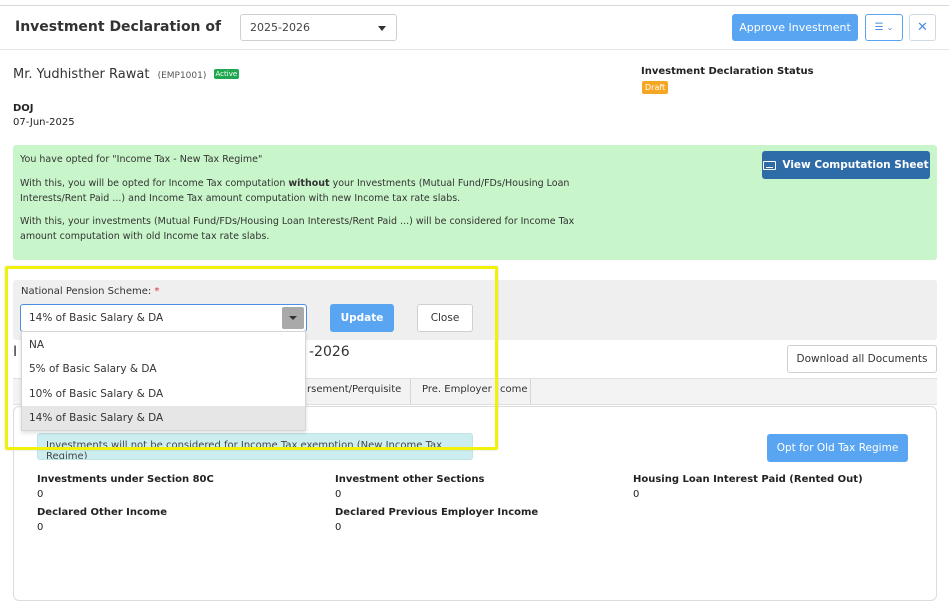  I want to click on doj-value: 07-Jun-2025, so click(44, 122).